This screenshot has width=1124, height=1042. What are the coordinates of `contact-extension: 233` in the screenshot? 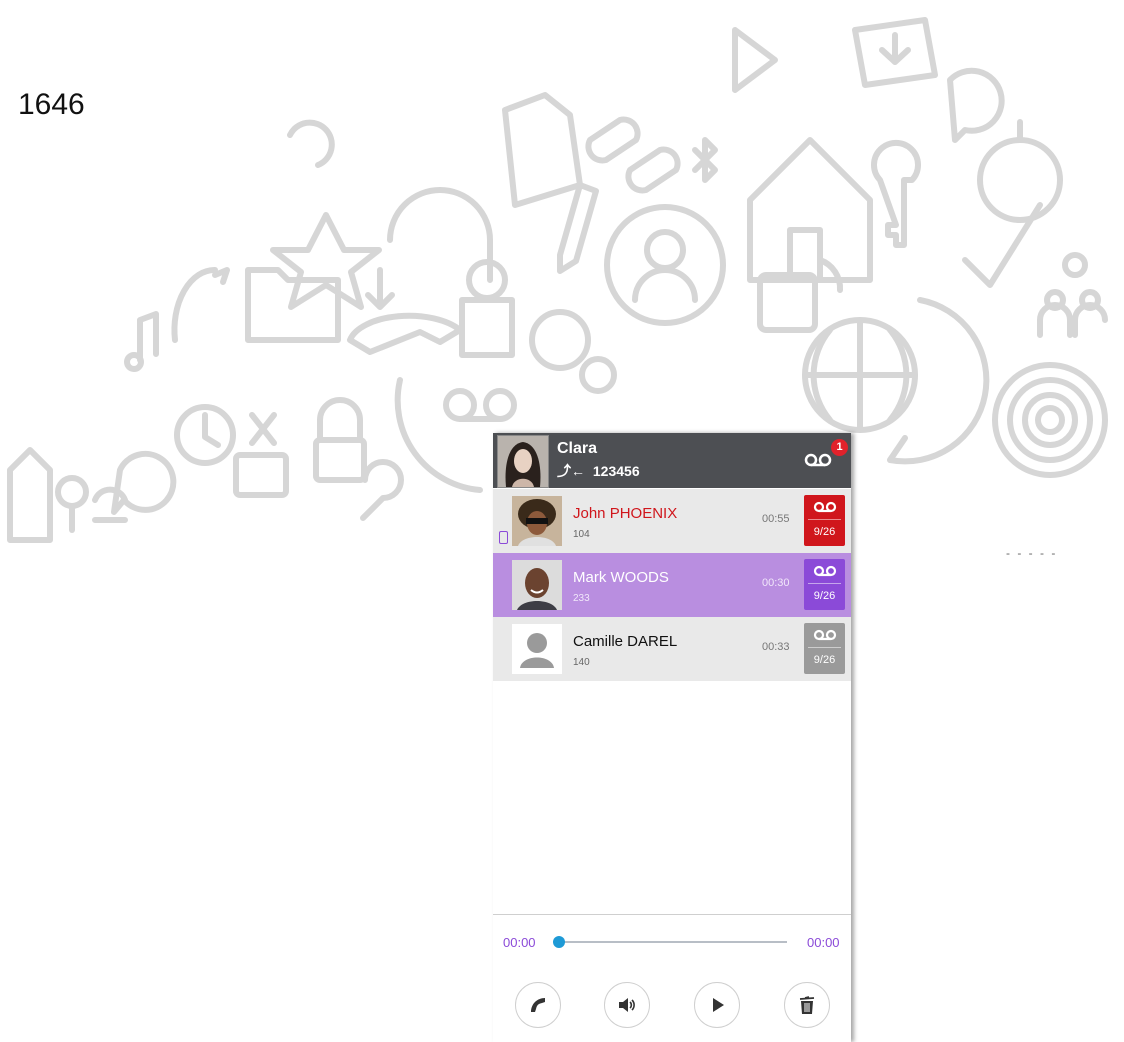 It's located at (581, 598).